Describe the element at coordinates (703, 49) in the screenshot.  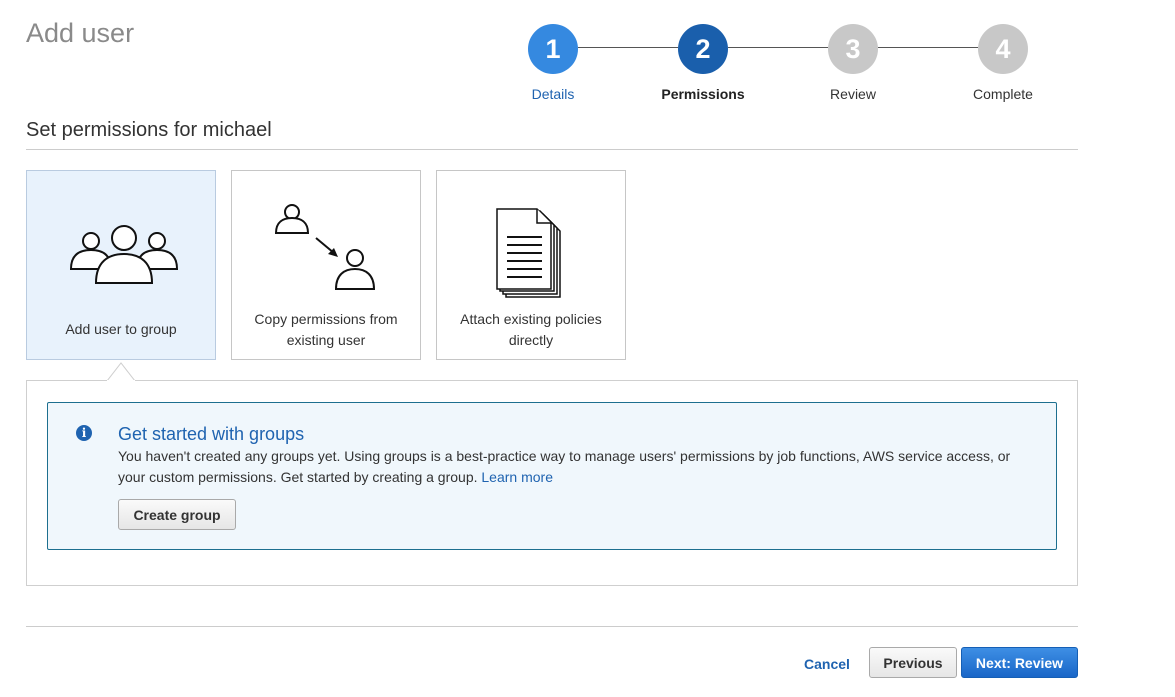
I see `step-2-circle: 2` at that location.